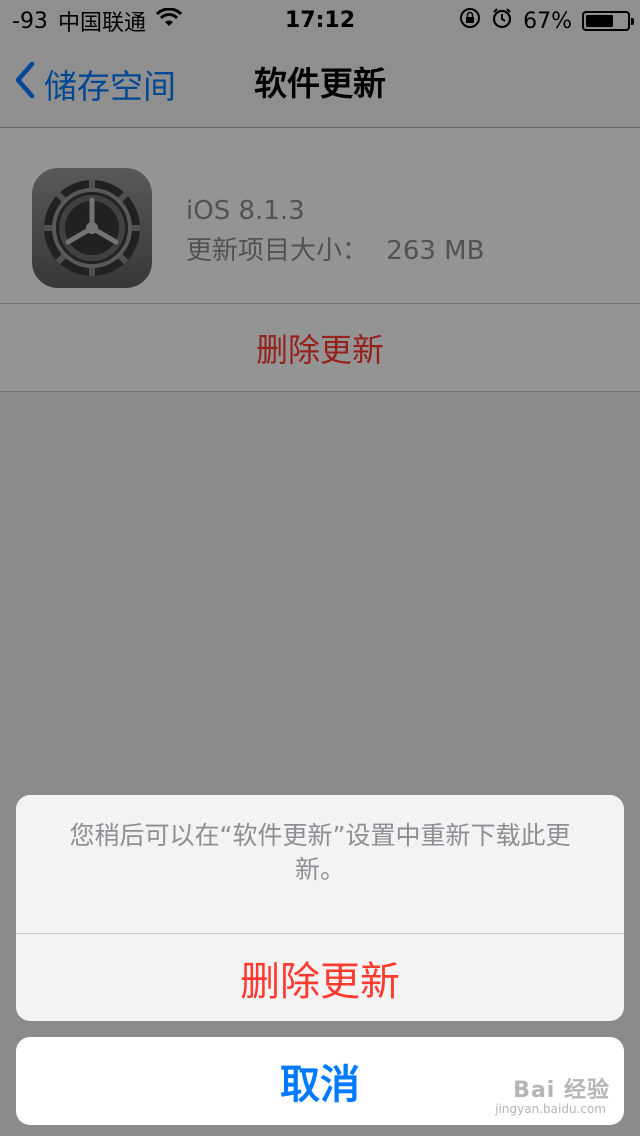 This screenshot has height=1136, width=640. What do you see at coordinates (561, 1090) in the screenshot?
I see `watermark-brand: Bai 经验` at bounding box center [561, 1090].